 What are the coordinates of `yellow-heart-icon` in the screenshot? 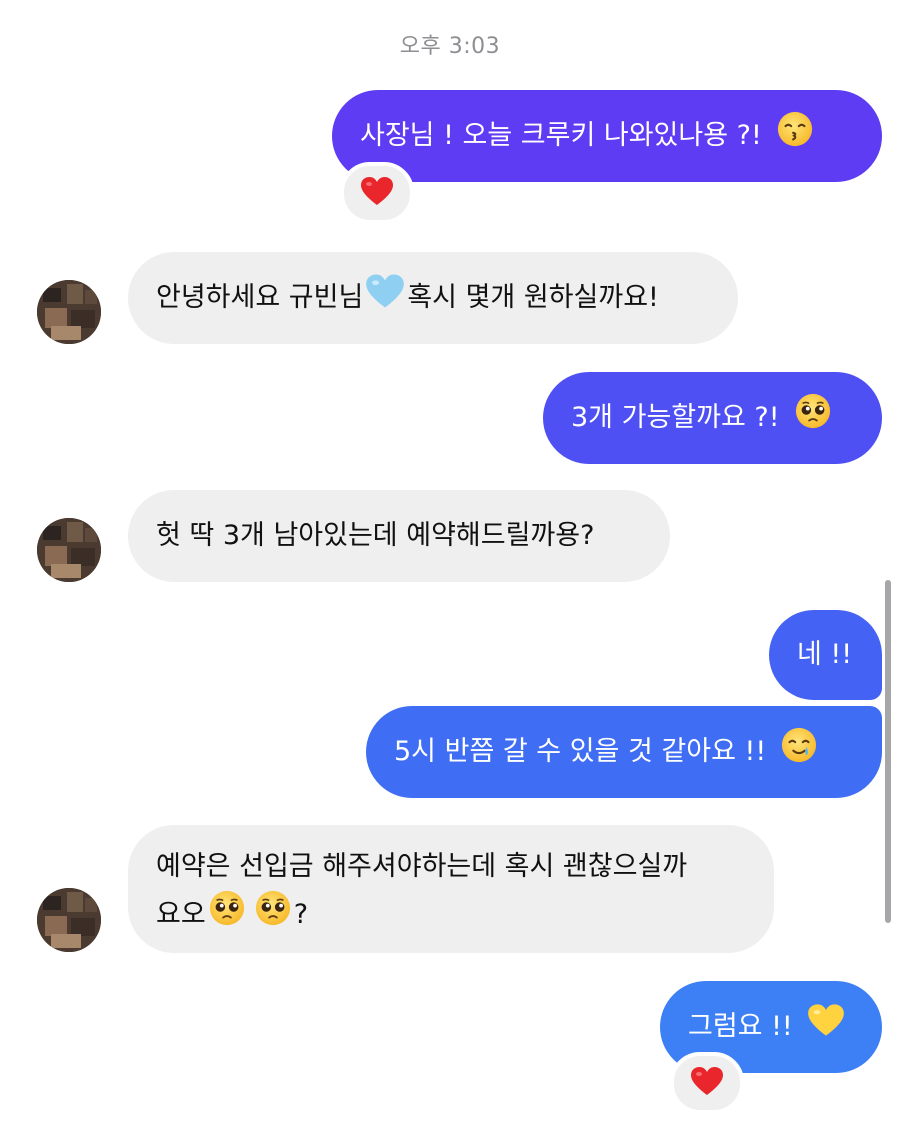 It's located at (826, 1027).